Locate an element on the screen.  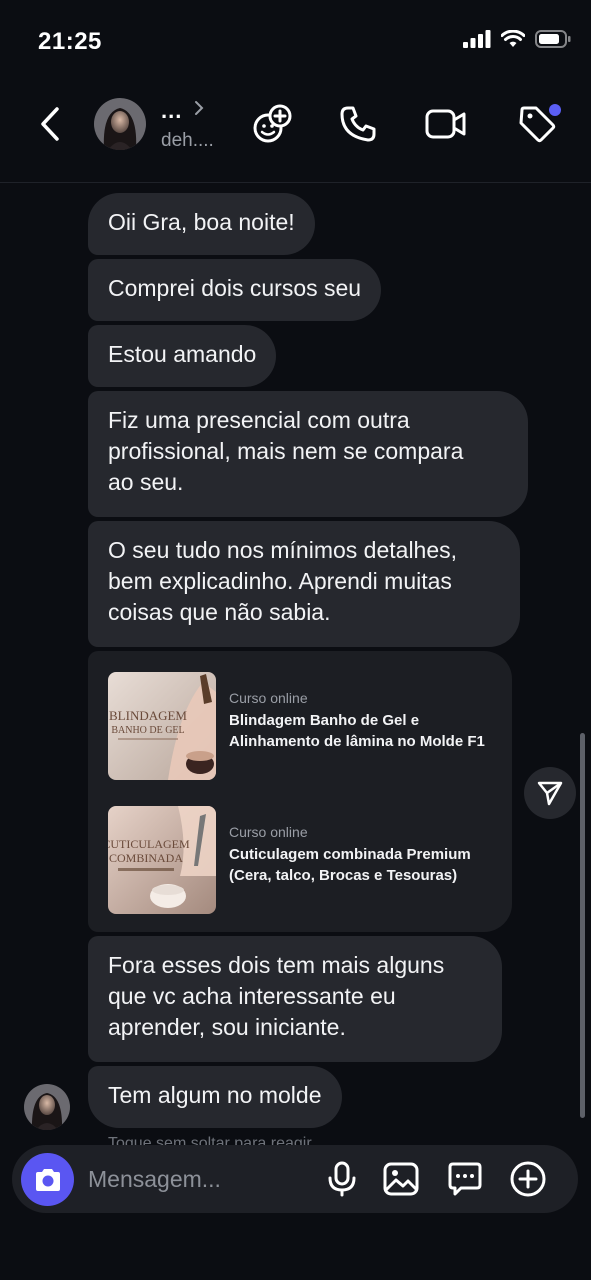
microphone-icon is located at coordinates (342, 1179).